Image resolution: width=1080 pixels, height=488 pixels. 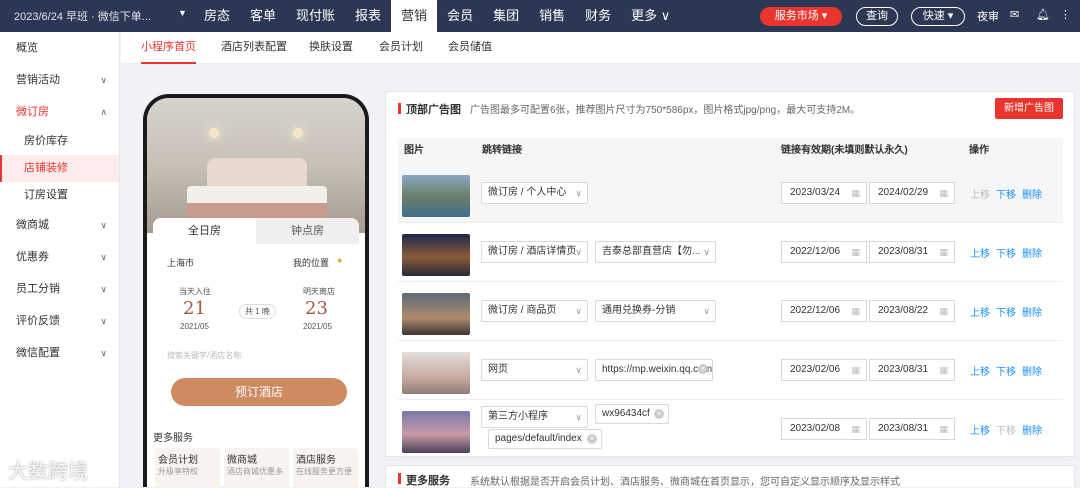 I want to click on nav-item: 集团, so click(x=506, y=16).